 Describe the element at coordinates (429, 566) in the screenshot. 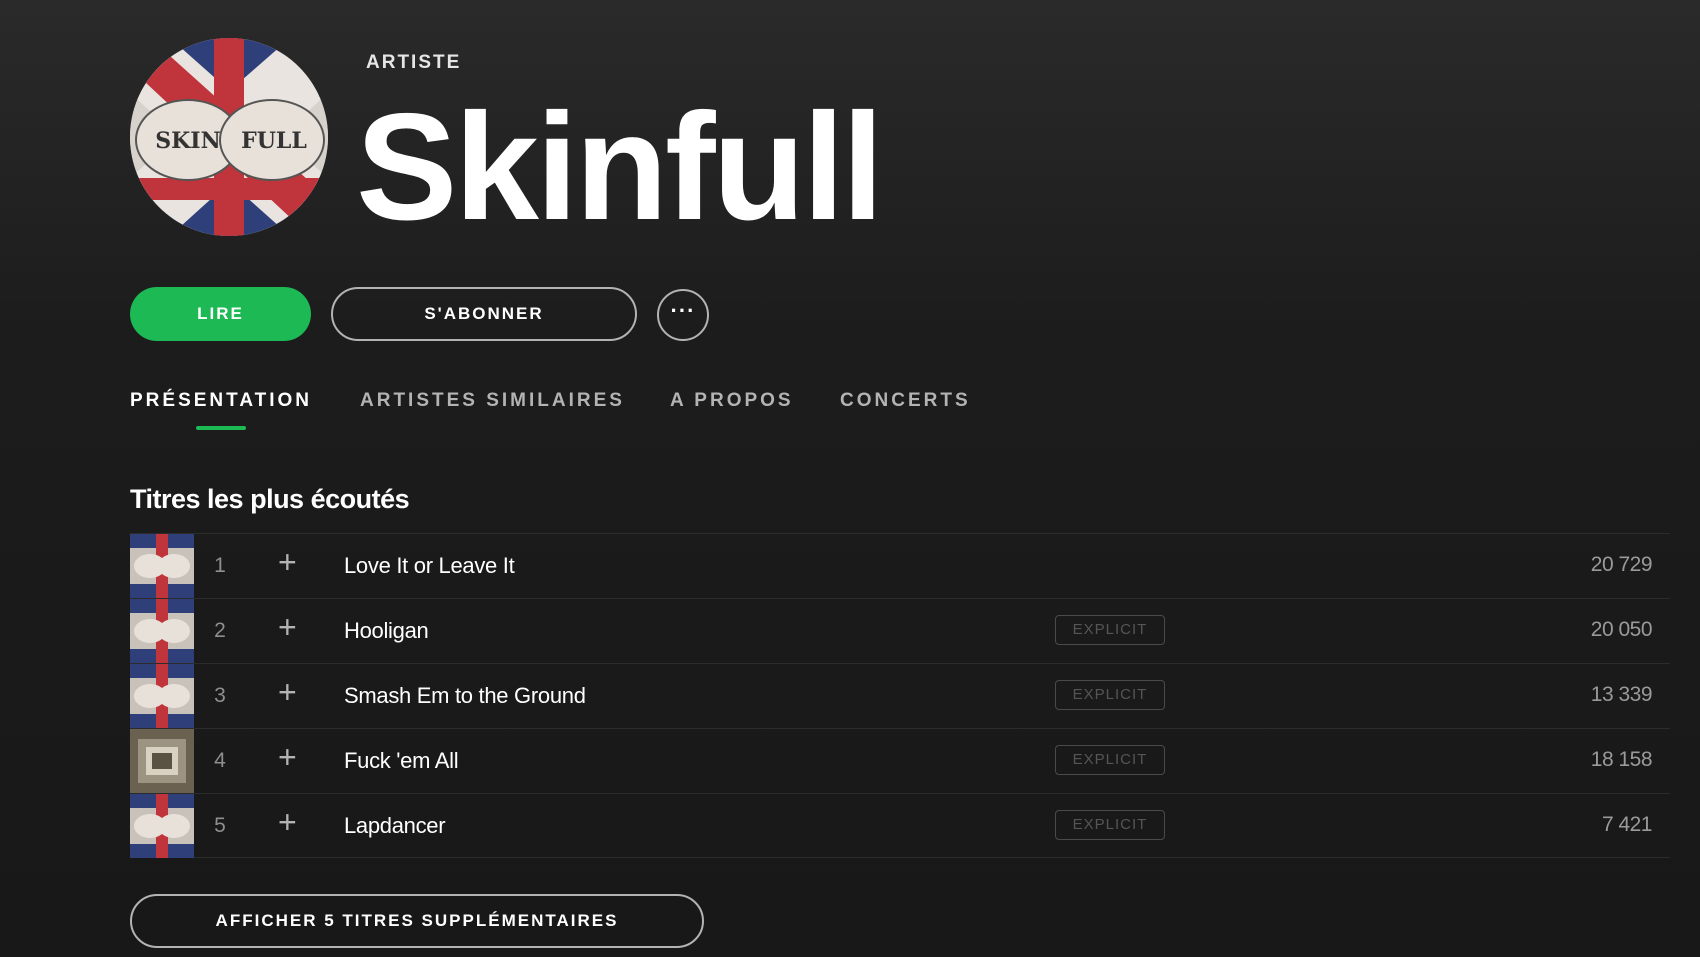

I see `track-title: Love It or Leave It` at that location.